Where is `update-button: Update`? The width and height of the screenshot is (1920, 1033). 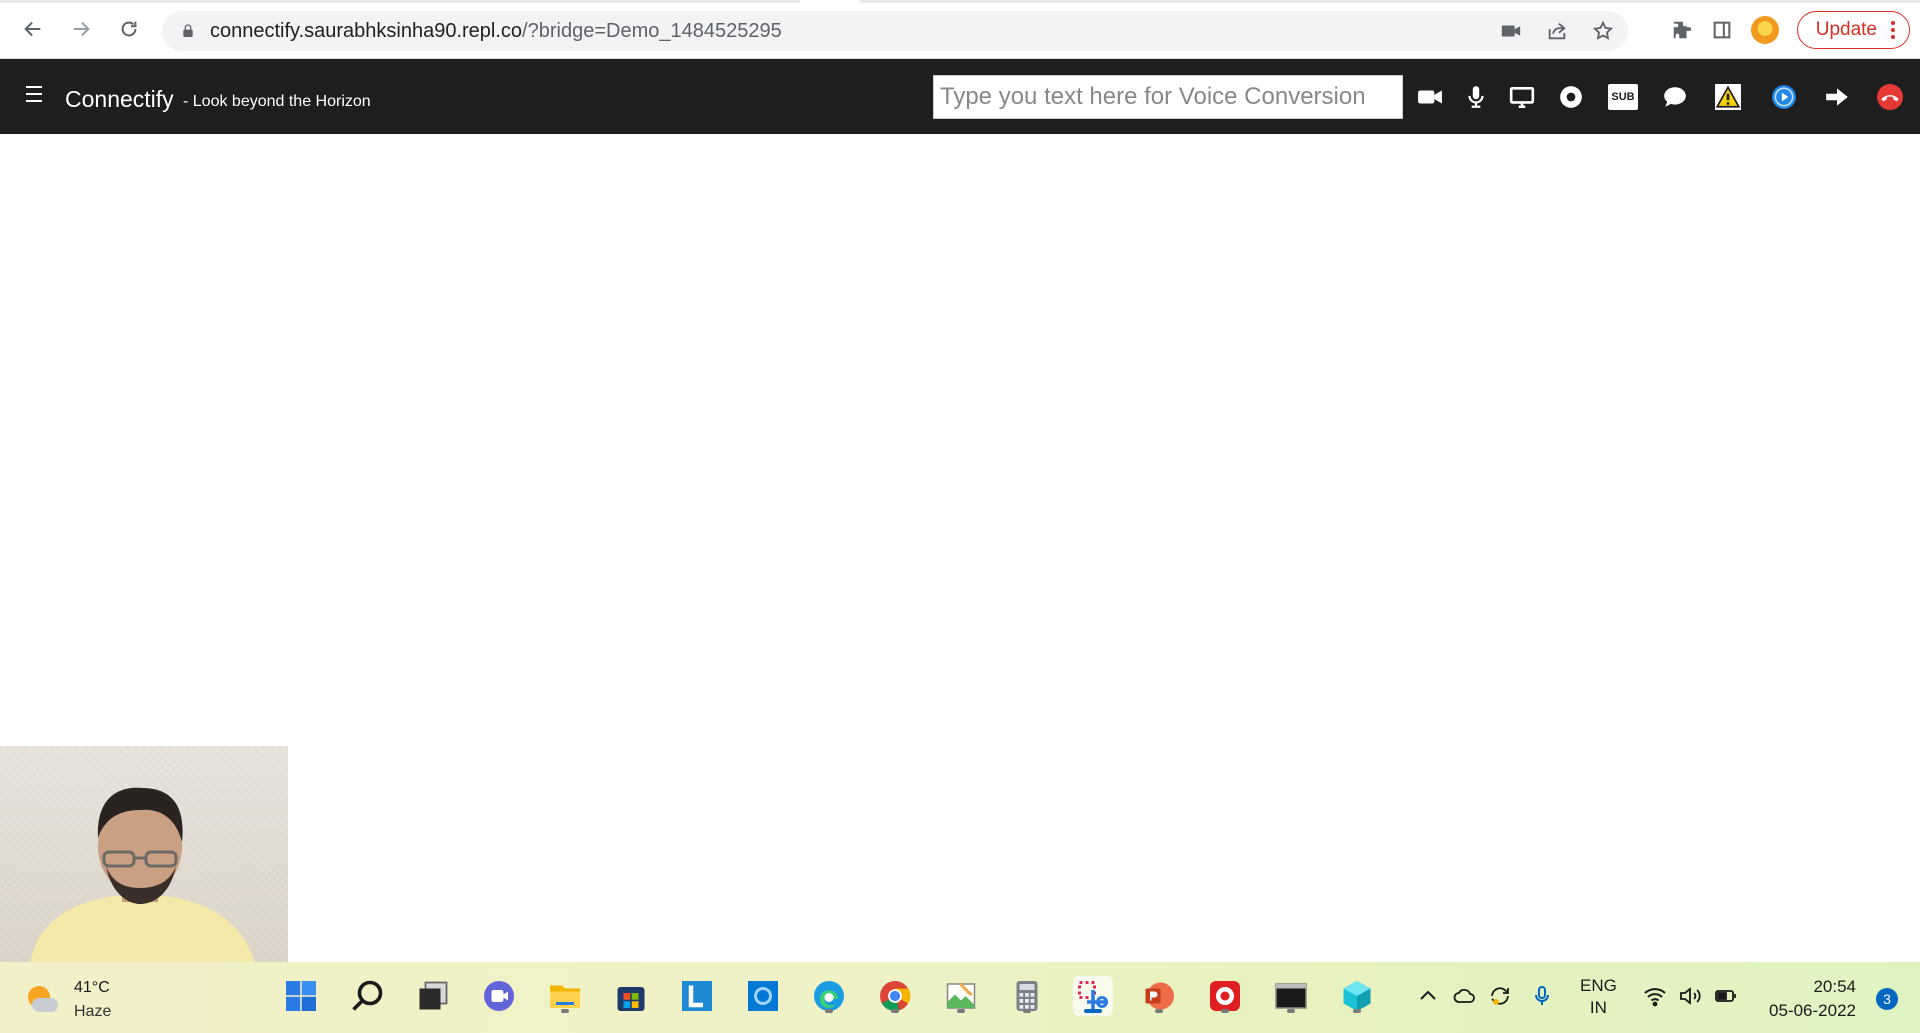 update-button: Update is located at coordinates (1853, 30).